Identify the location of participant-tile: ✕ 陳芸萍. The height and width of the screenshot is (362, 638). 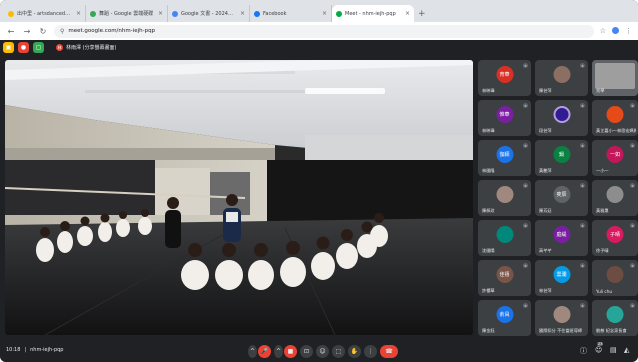
(561, 78).